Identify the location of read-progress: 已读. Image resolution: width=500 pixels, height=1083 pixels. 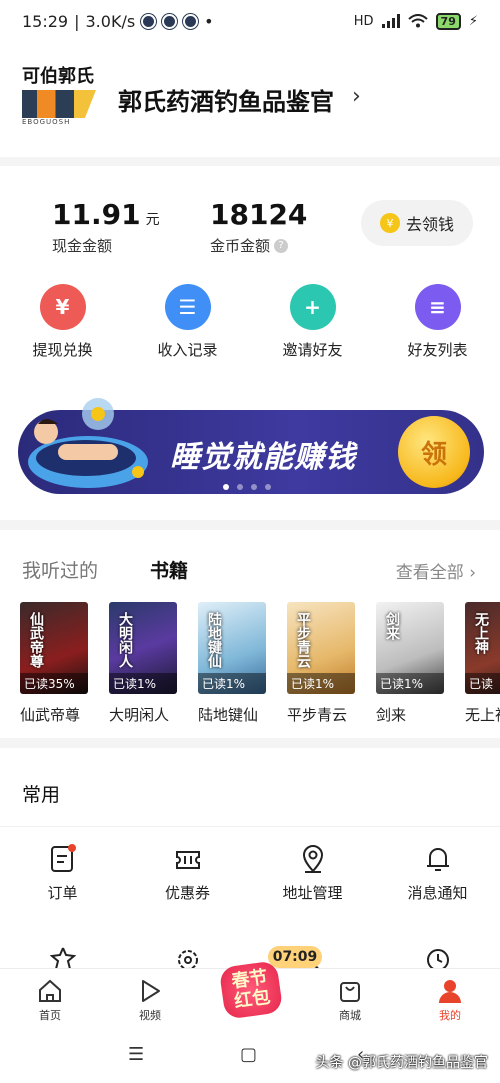
(482, 683).